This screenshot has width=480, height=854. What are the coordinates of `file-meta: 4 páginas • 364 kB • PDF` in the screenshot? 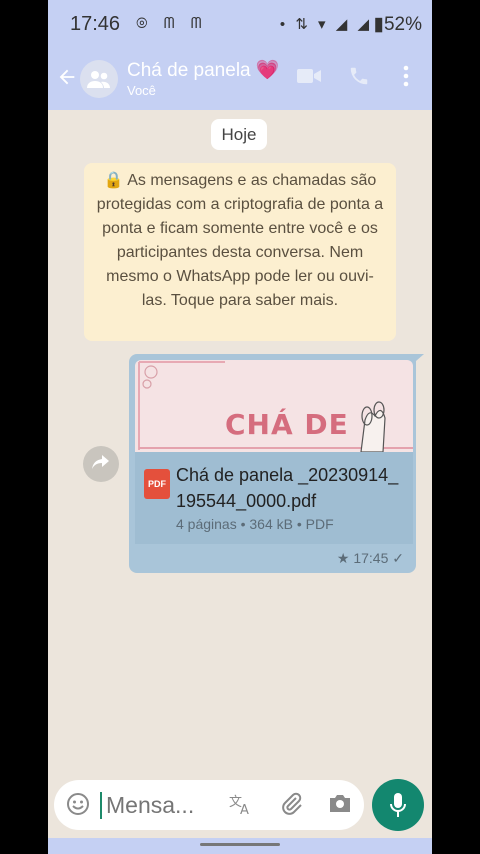 It's located at (255, 524).